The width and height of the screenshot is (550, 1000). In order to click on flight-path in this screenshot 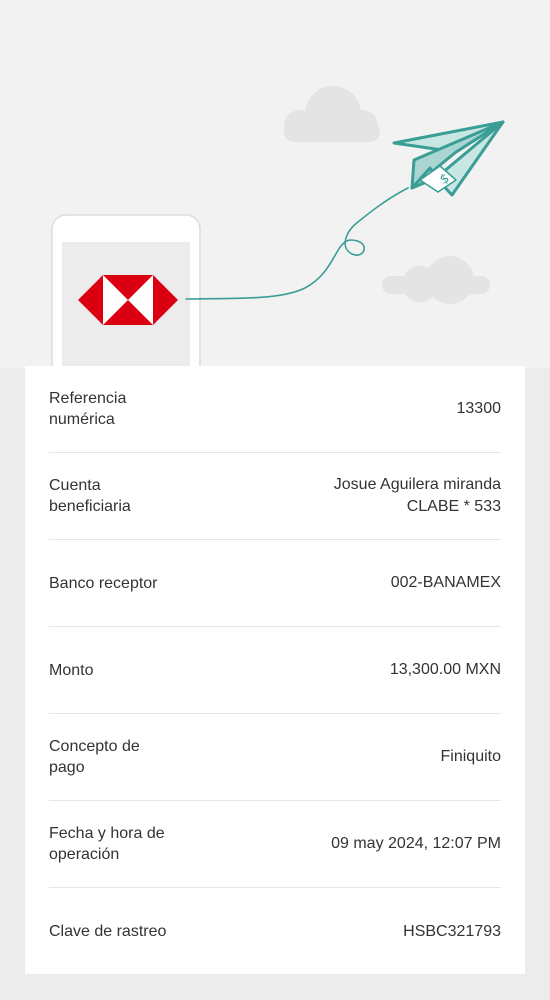, I will do `click(297, 243)`.